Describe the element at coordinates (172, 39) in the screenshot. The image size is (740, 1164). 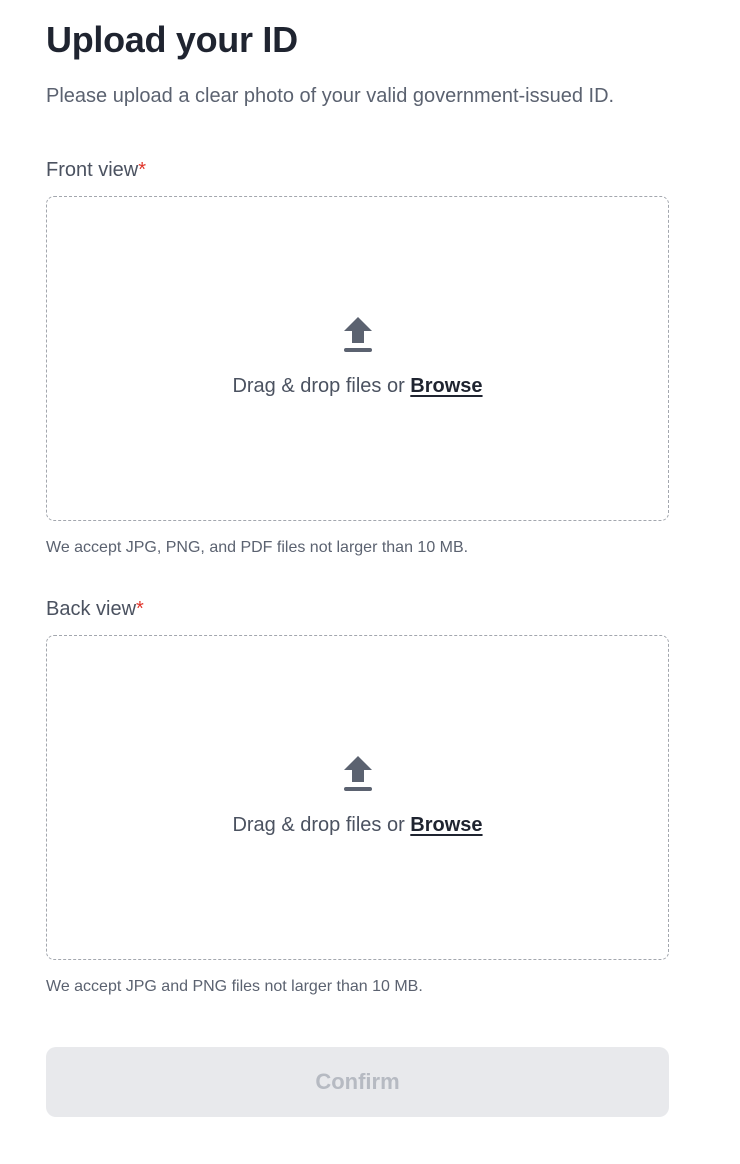
I see `page-title: Upload your ID` at that location.